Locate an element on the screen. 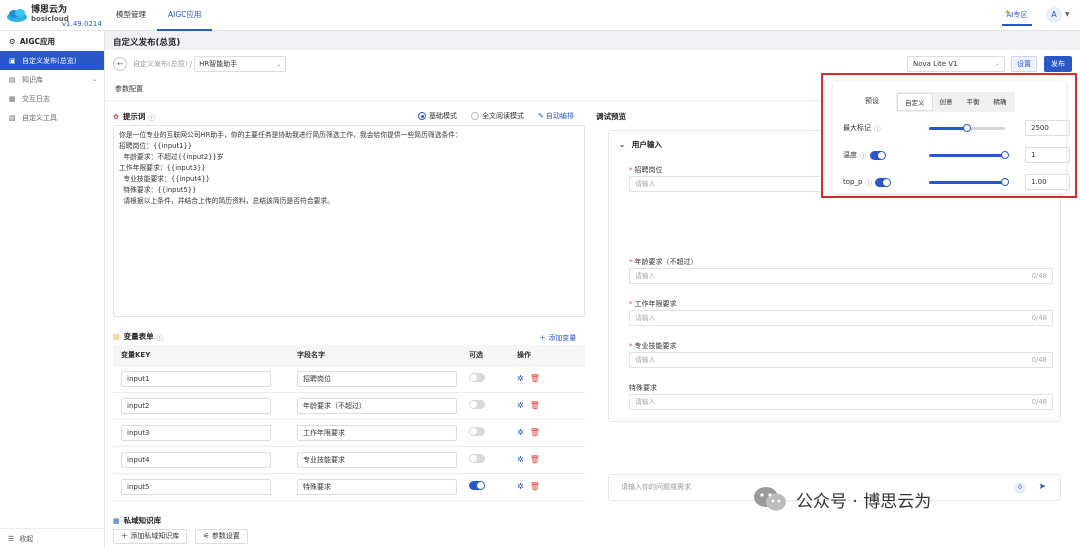 The height and width of the screenshot is (548, 1080). max-tokens-input: 2500 is located at coordinates (1047, 128).